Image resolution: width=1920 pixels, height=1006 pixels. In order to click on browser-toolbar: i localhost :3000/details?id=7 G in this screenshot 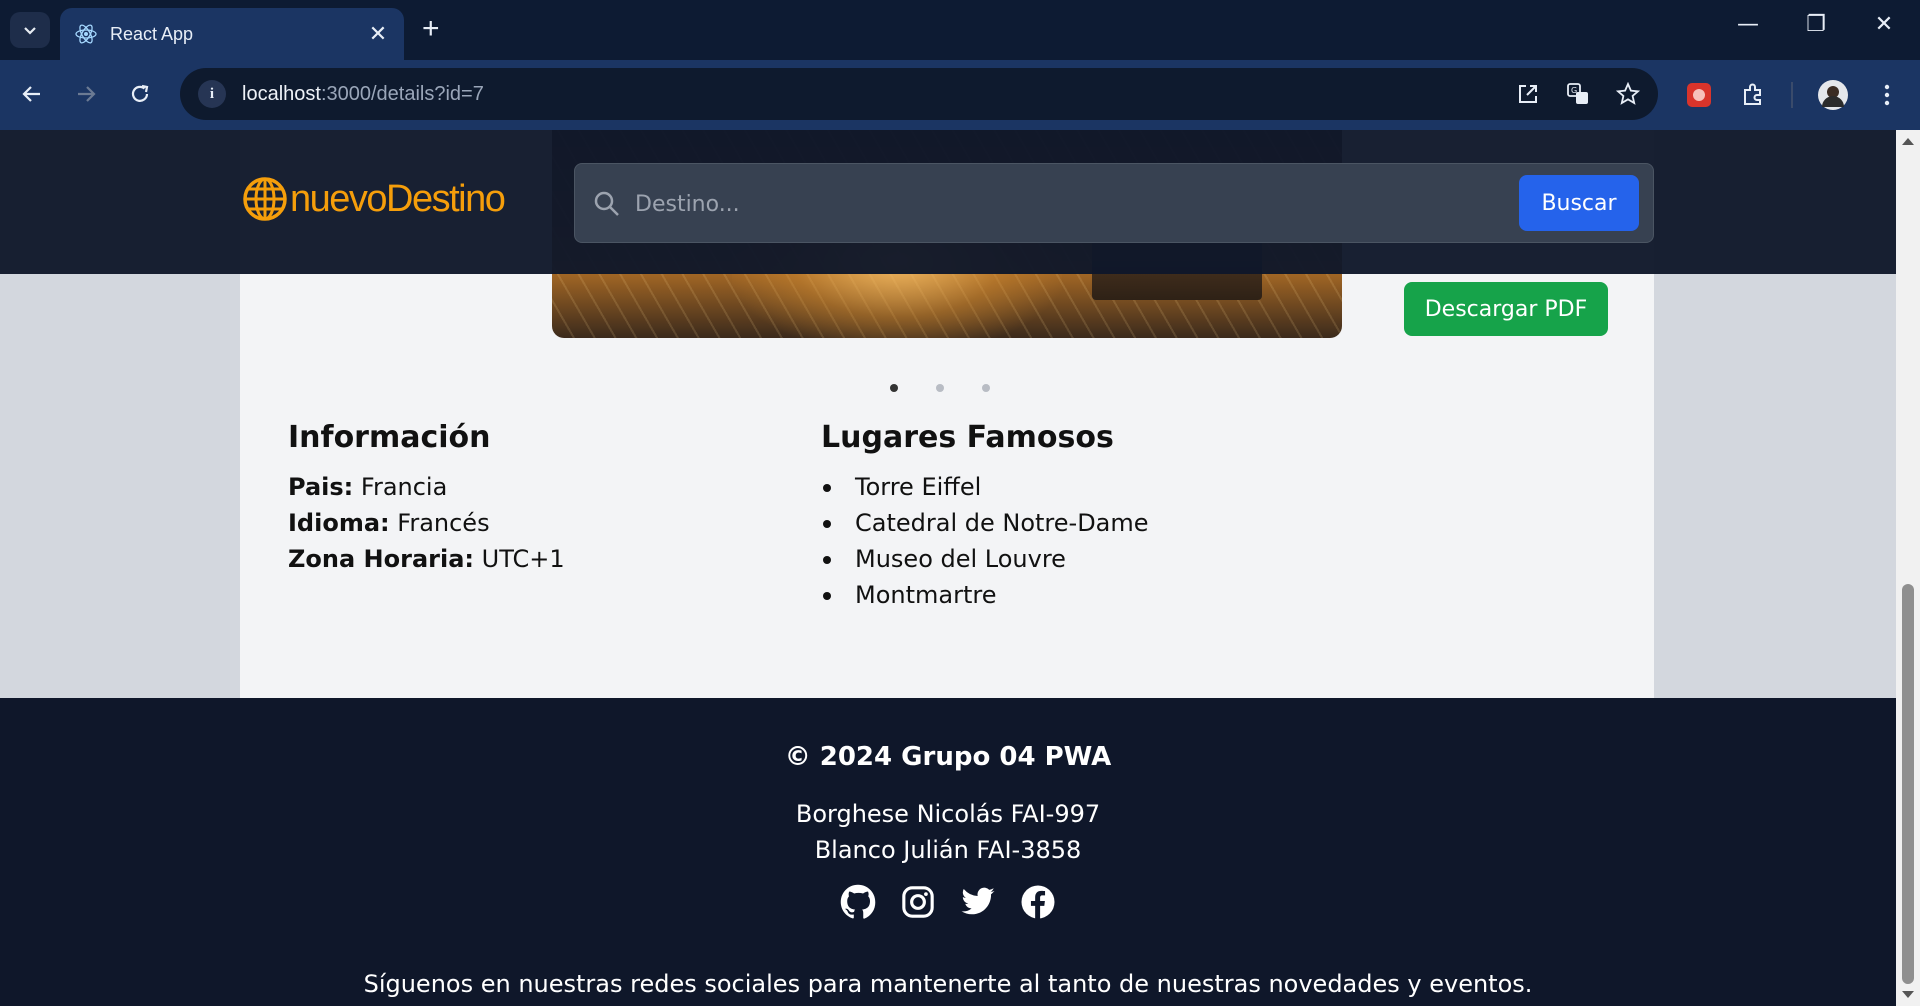, I will do `click(960, 95)`.